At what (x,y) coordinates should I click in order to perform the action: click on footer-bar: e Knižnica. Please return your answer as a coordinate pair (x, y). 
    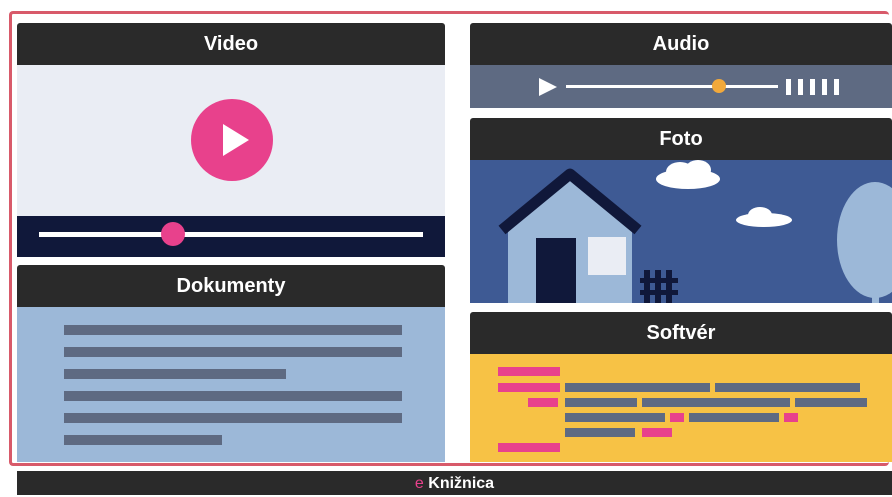
    Looking at the image, I should click on (454, 483).